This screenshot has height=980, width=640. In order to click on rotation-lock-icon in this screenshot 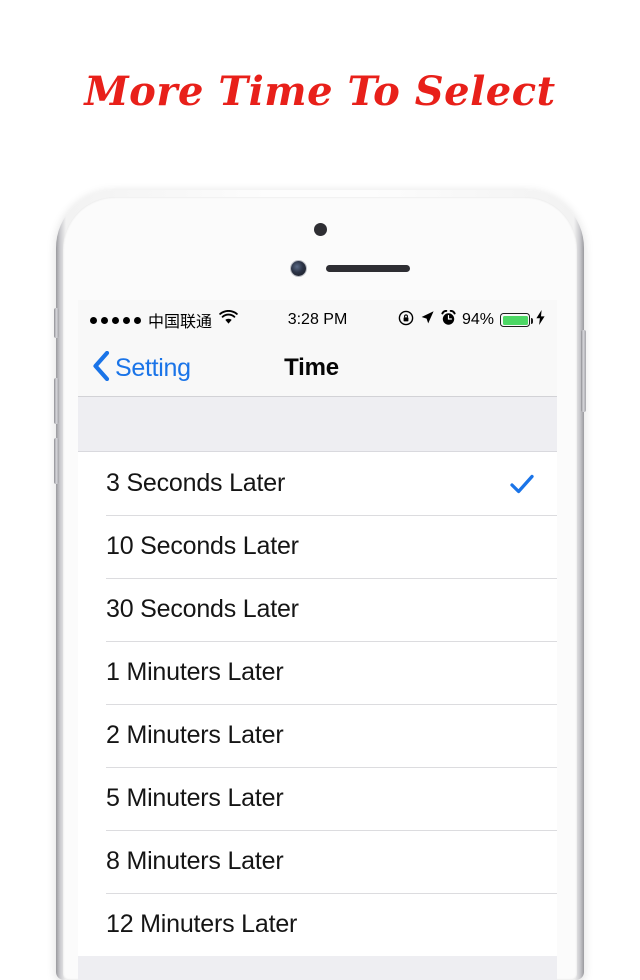, I will do `click(406, 320)`.